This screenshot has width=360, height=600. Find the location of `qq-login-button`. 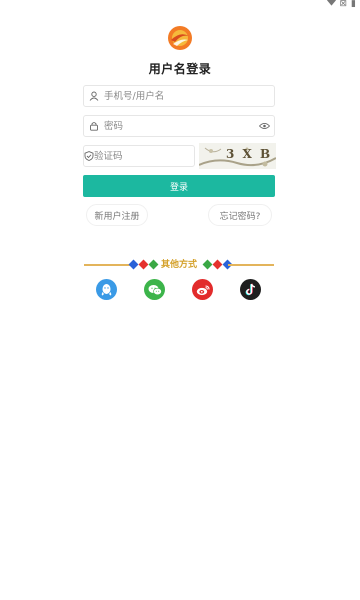

qq-login-button is located at coordinates (106, 289).